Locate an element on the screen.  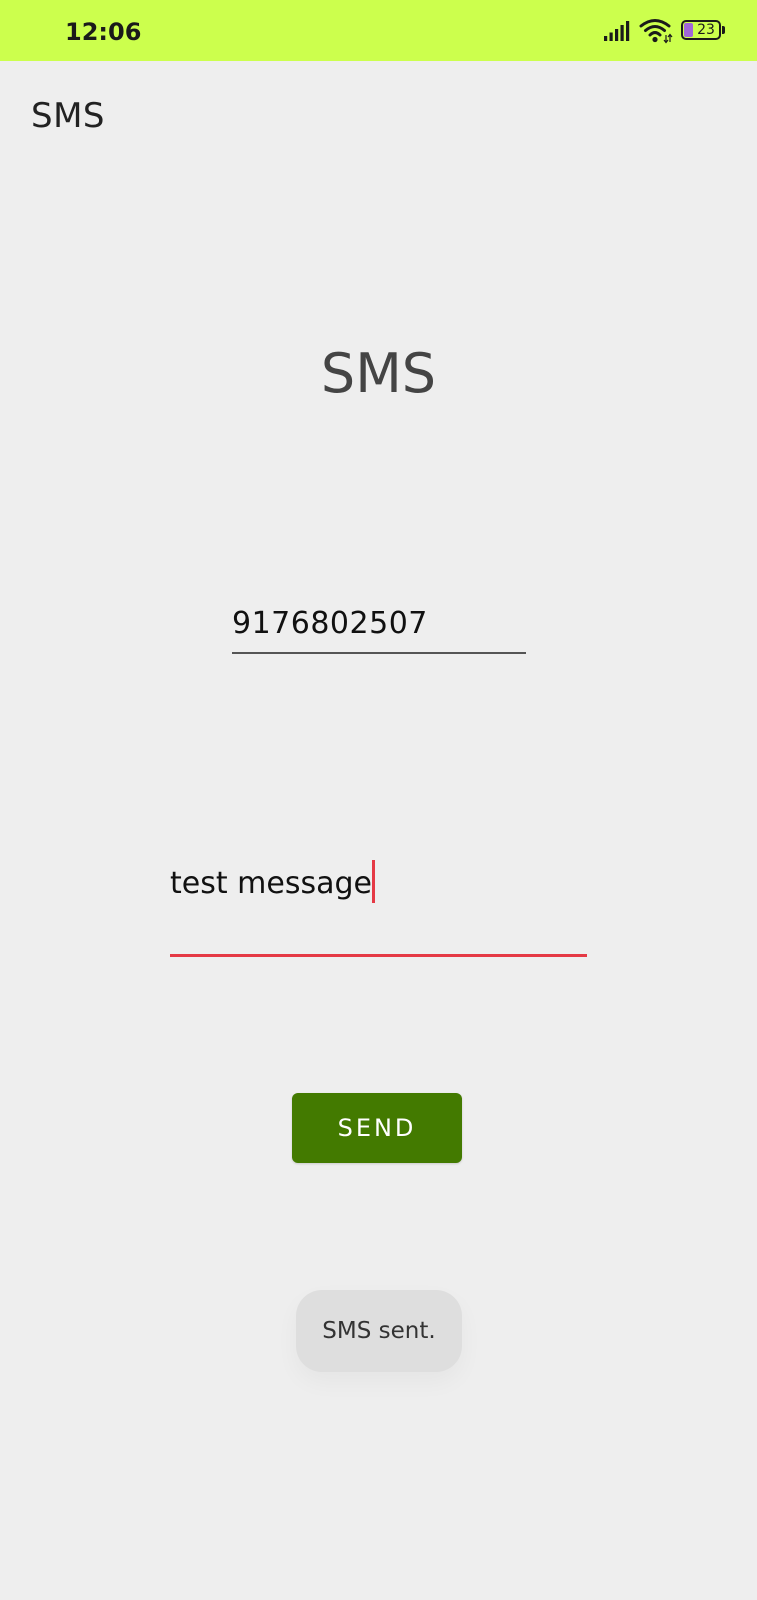
phone-number-value: 9176802507 is located at coordinates (330, 623).